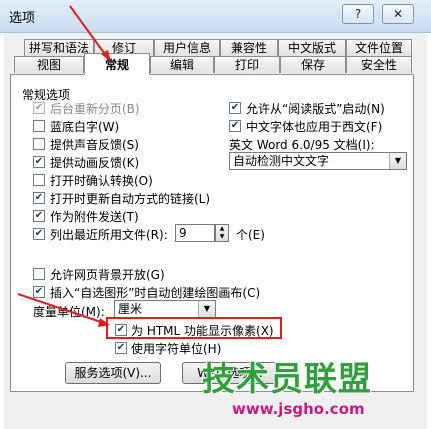 The image size is (431, 429). I want to click on watermark-brand: 技术员联盟, so click(287, 378).